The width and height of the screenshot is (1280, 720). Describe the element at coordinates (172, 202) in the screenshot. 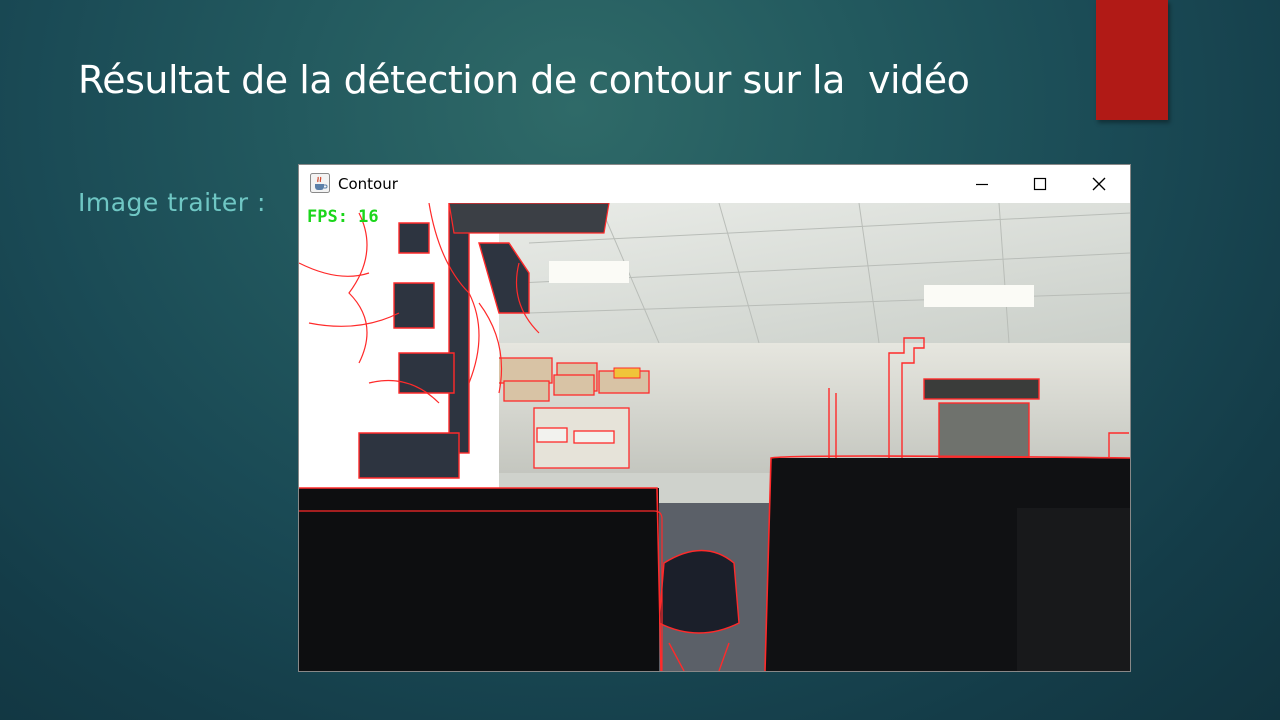

I see `bullet-label: Image traiter :` at that location.